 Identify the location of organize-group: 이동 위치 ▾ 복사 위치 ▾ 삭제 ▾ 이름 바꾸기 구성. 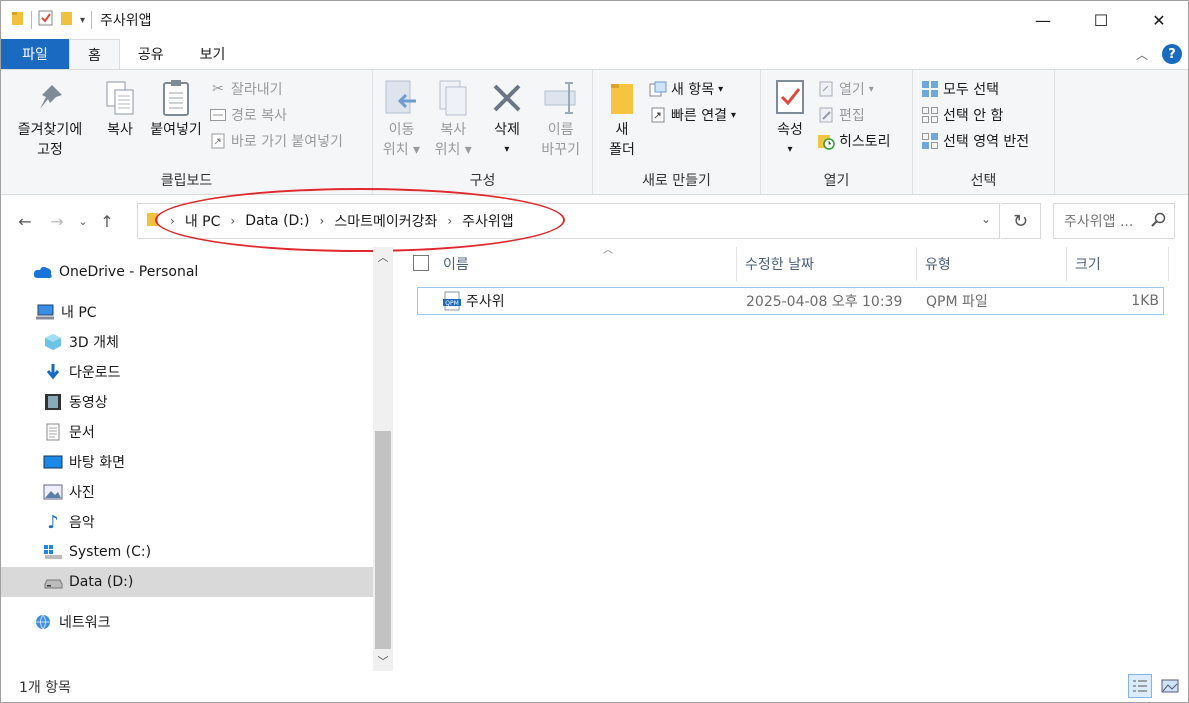
(483, 132).